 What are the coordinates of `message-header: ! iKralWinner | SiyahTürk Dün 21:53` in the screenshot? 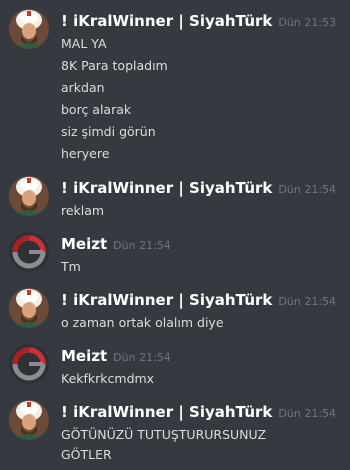 It's located at (198, 22).